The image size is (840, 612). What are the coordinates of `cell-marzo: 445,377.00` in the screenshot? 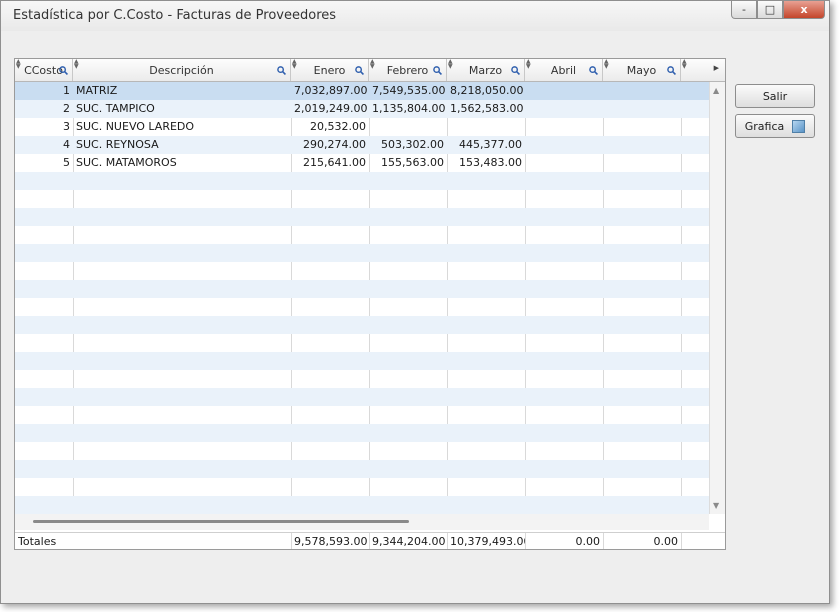 It's located at (486, 145).